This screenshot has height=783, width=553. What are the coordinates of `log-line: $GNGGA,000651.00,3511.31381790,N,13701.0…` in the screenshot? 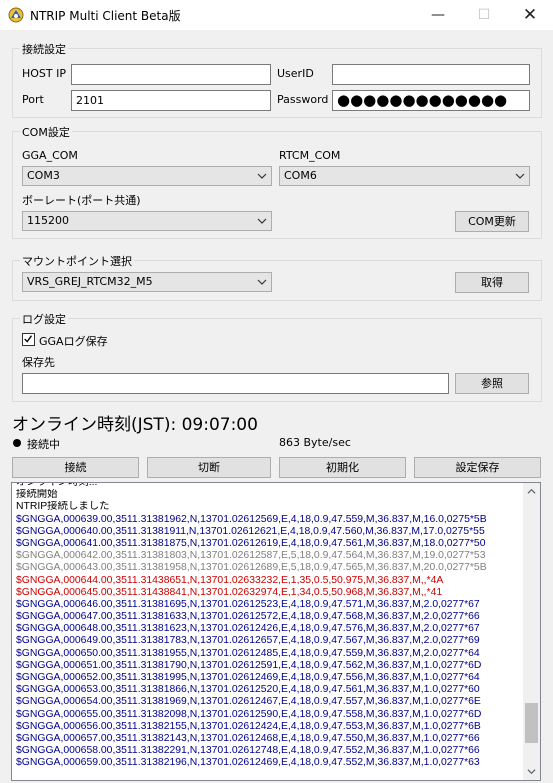 It's located at (249, 665).